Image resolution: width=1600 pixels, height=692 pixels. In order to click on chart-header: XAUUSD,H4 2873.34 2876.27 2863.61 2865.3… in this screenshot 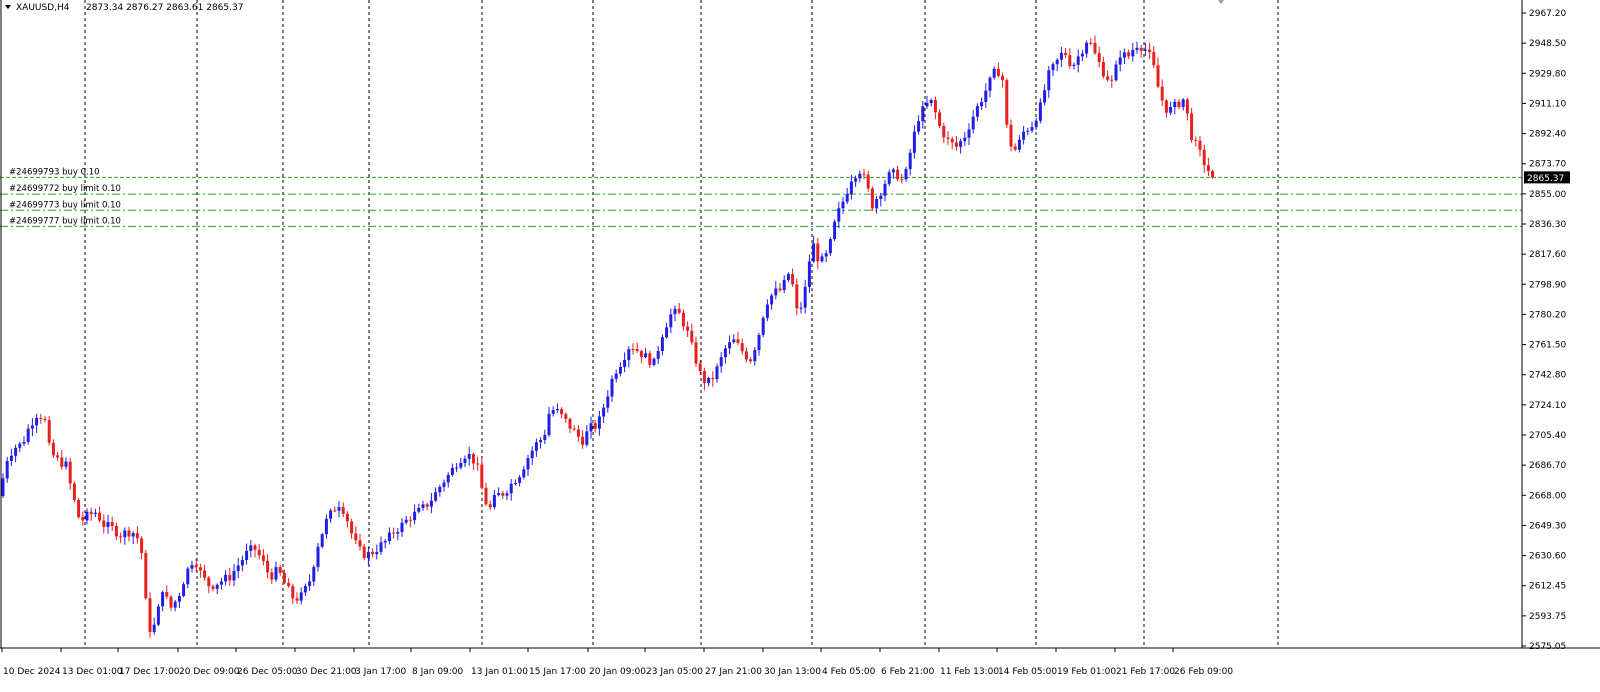, I will do `click(124, 8)`.